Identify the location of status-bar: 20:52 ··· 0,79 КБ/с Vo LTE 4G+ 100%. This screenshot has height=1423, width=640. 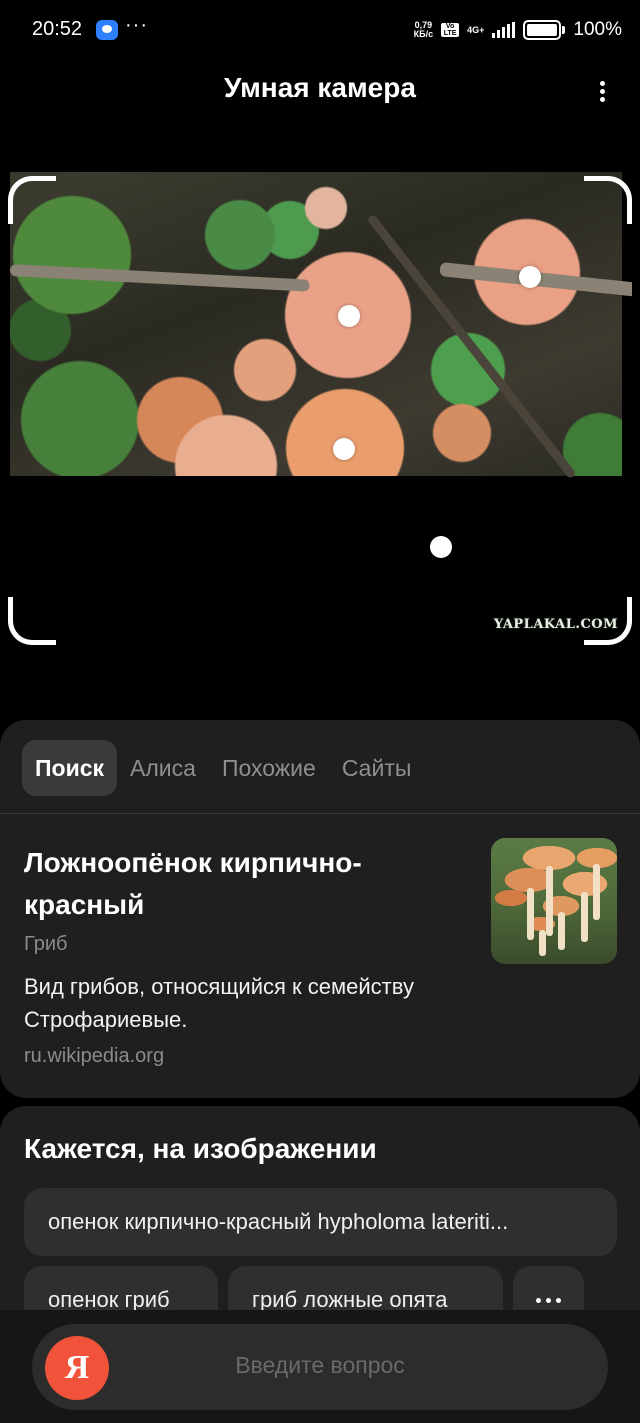
(320, 30).